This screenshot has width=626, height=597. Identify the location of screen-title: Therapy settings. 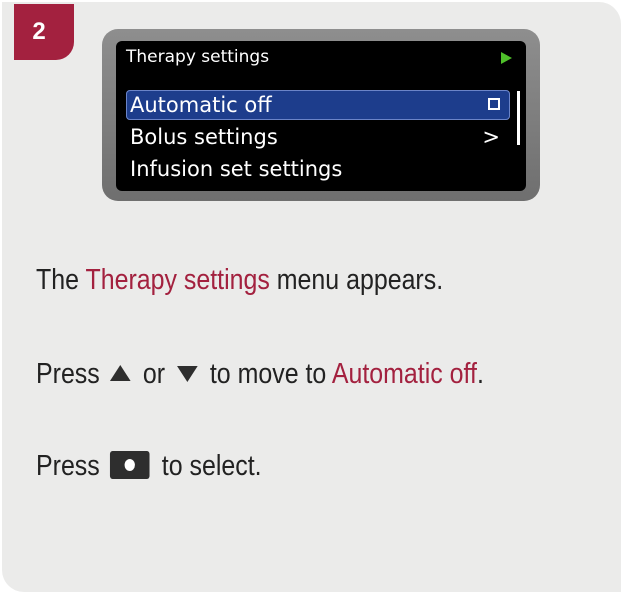
(198, 57).